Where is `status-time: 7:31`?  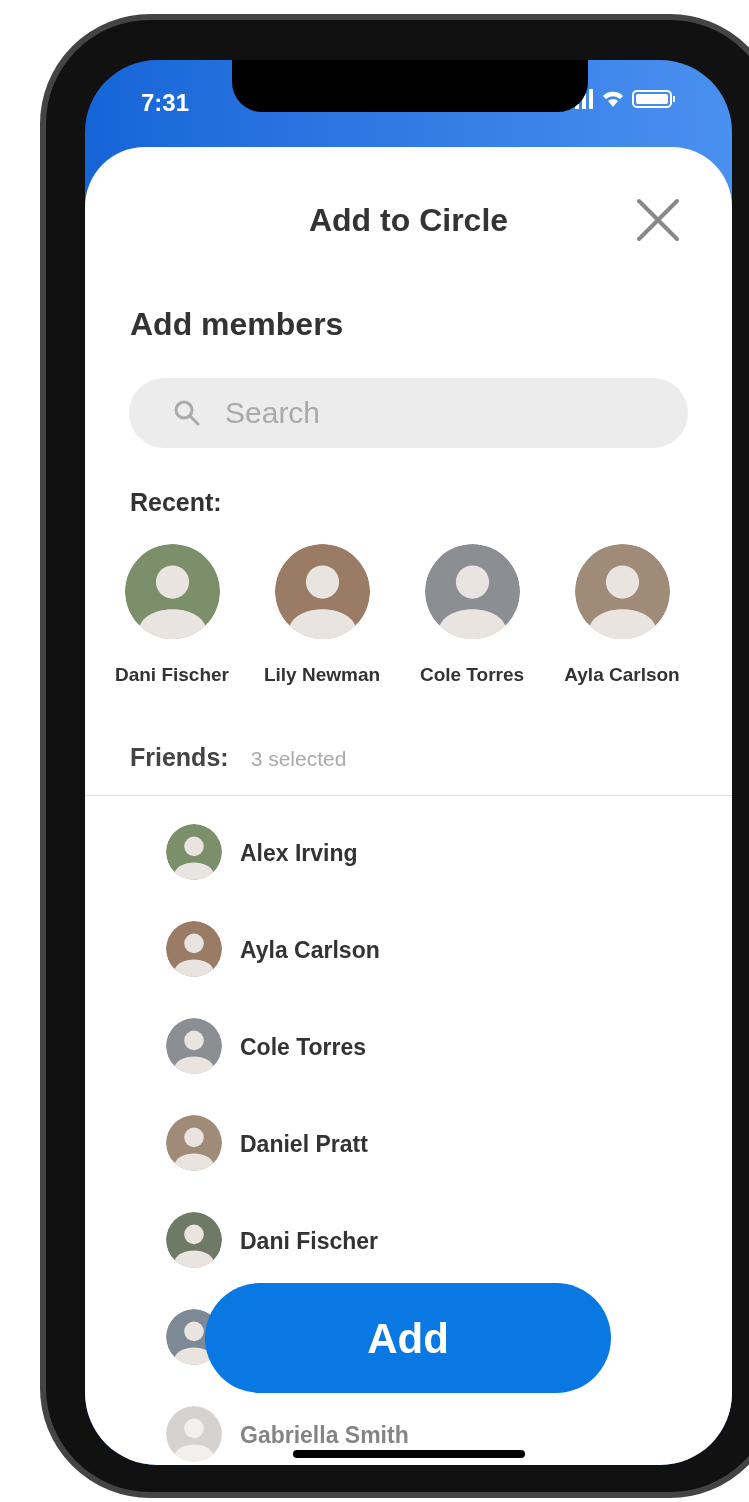
status-time: 7:31 is located at coordinates (165, 103).